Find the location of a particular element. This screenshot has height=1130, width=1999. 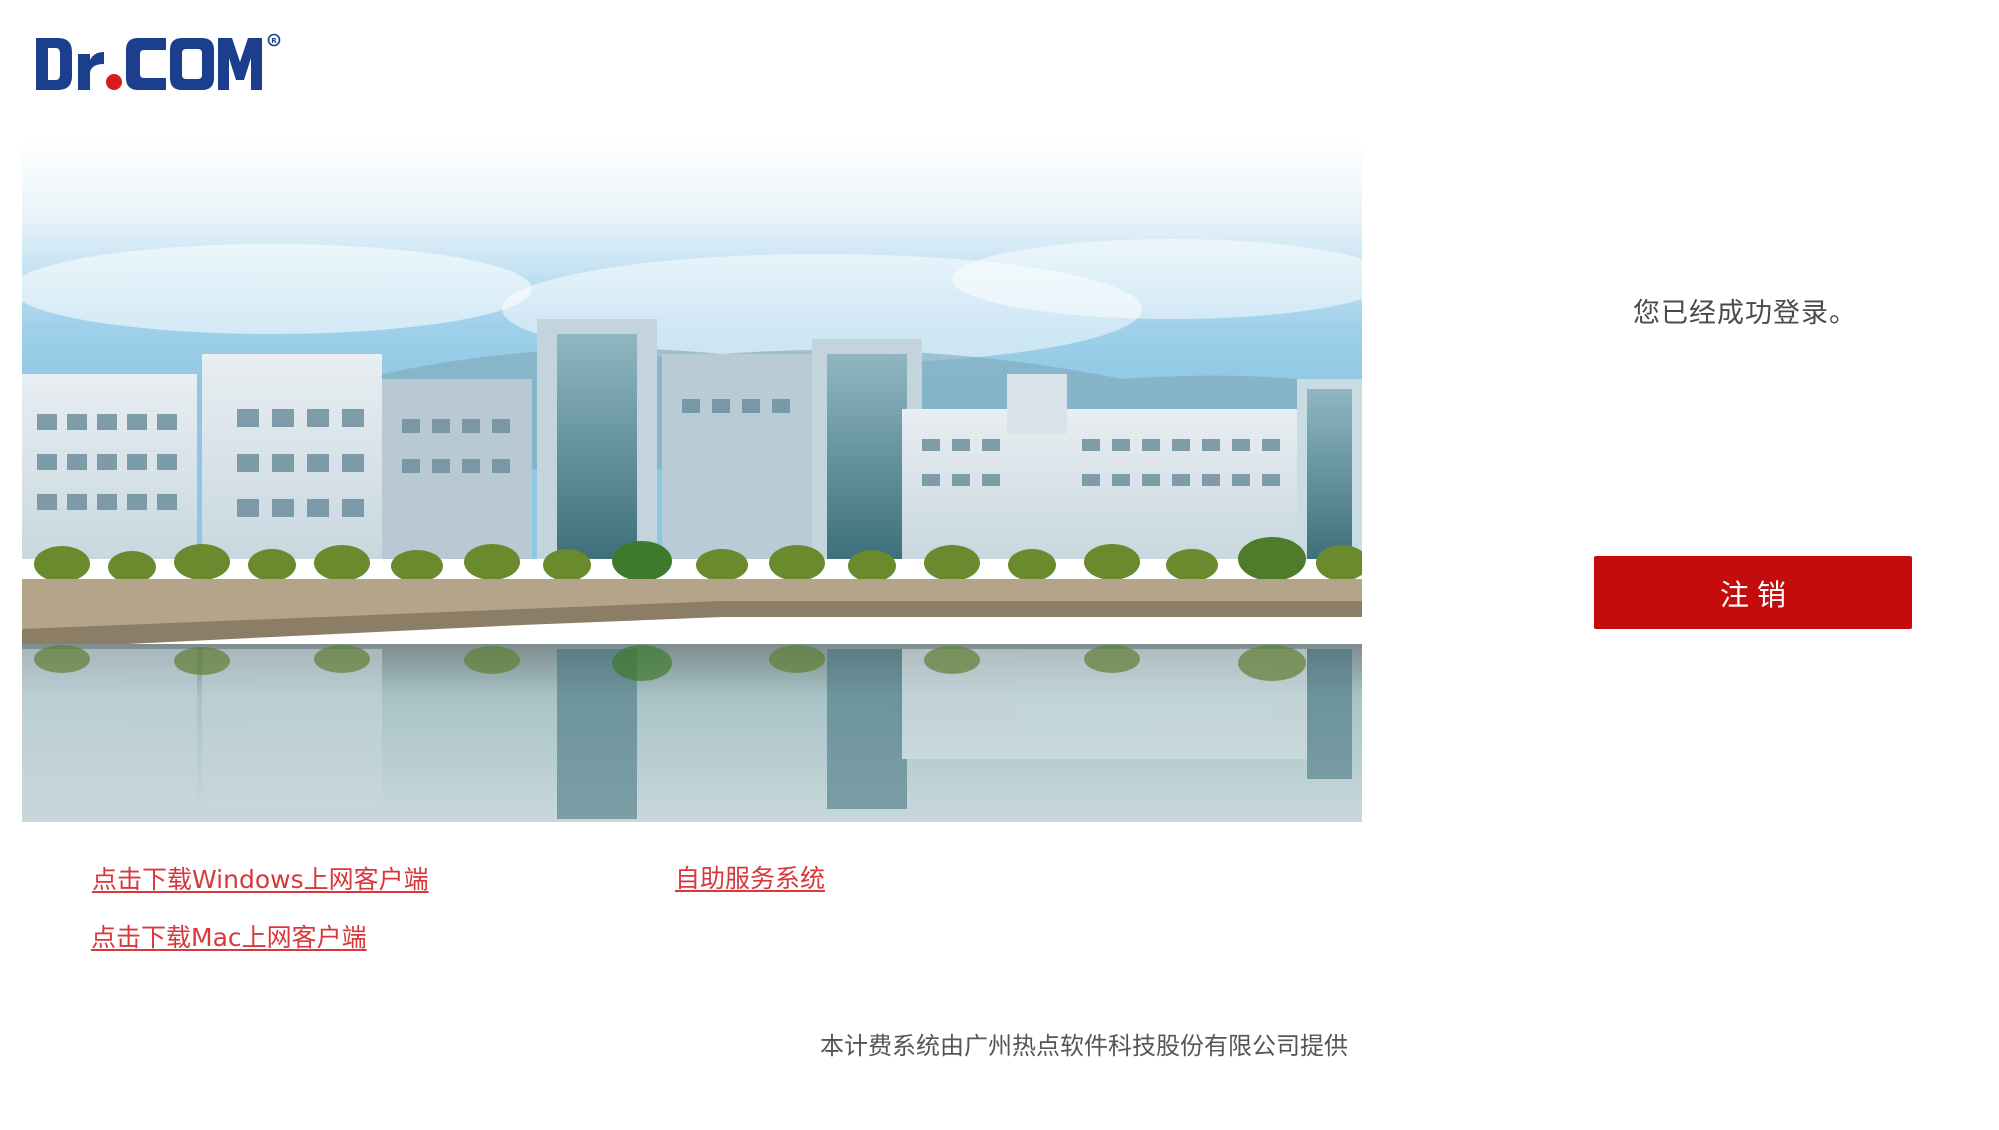

drcom-logo-graphic: R is located at coordinates (158, 61).